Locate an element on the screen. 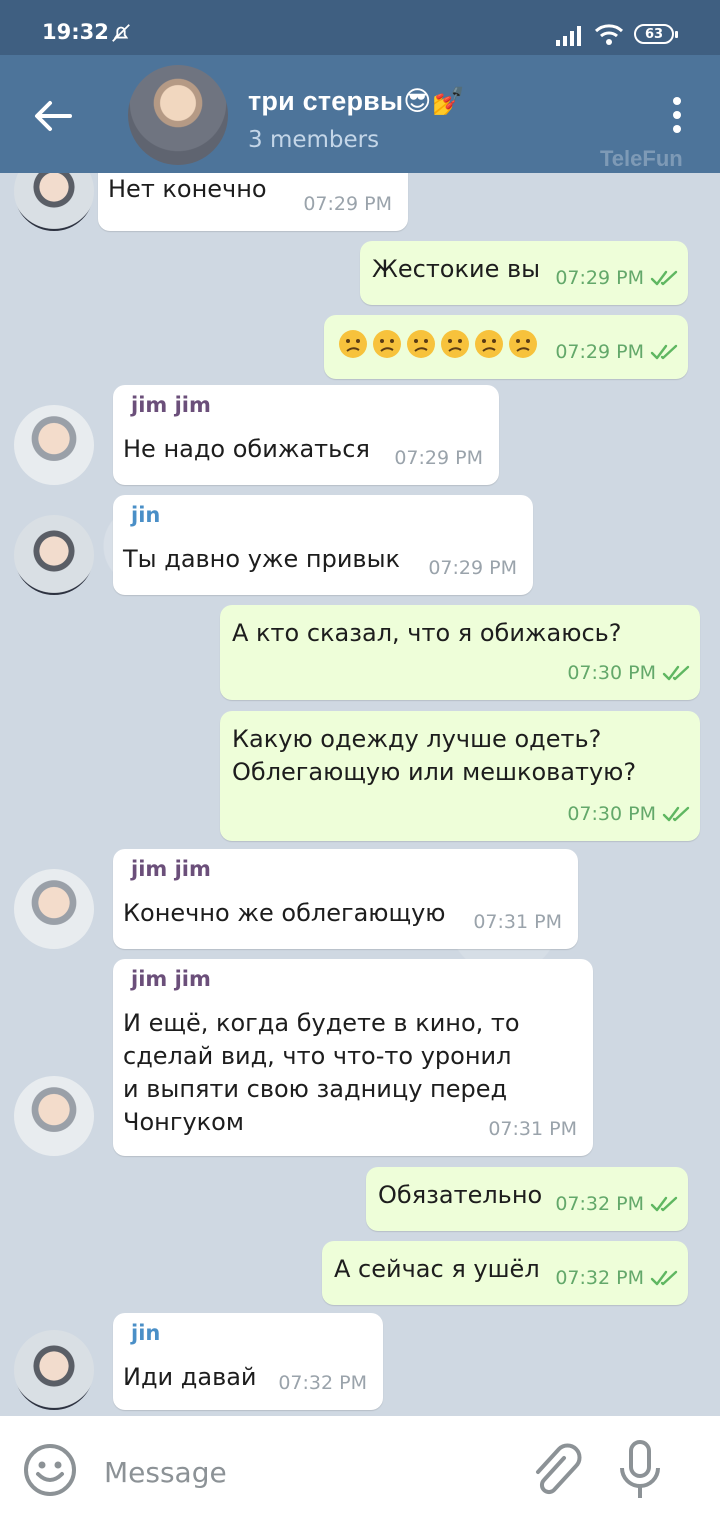  message-input is located at coordinates (294, 1472).